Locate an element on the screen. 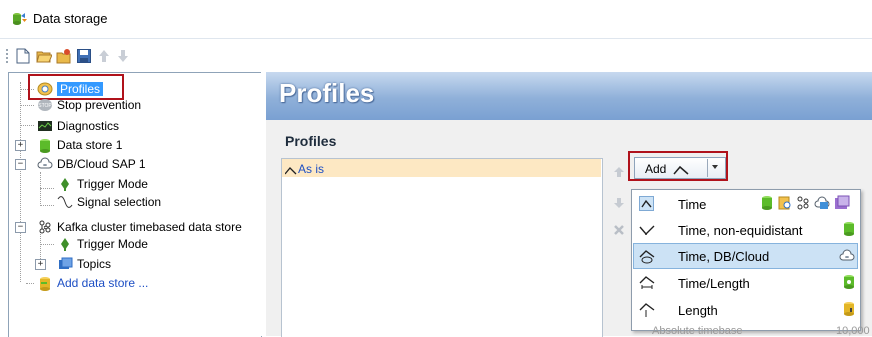 Image resolution: width=872 pixels, height=337 pixels. menu-item-label: Time, DB/Cloud is located at coordinates (724, 256).